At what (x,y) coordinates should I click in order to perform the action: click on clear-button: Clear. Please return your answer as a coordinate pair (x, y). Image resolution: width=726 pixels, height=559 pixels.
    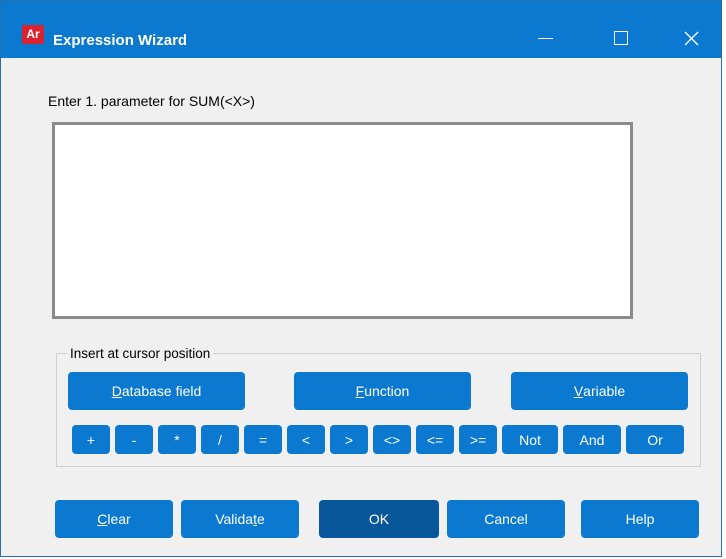
    Looking at the image, I should click on (114, 519).